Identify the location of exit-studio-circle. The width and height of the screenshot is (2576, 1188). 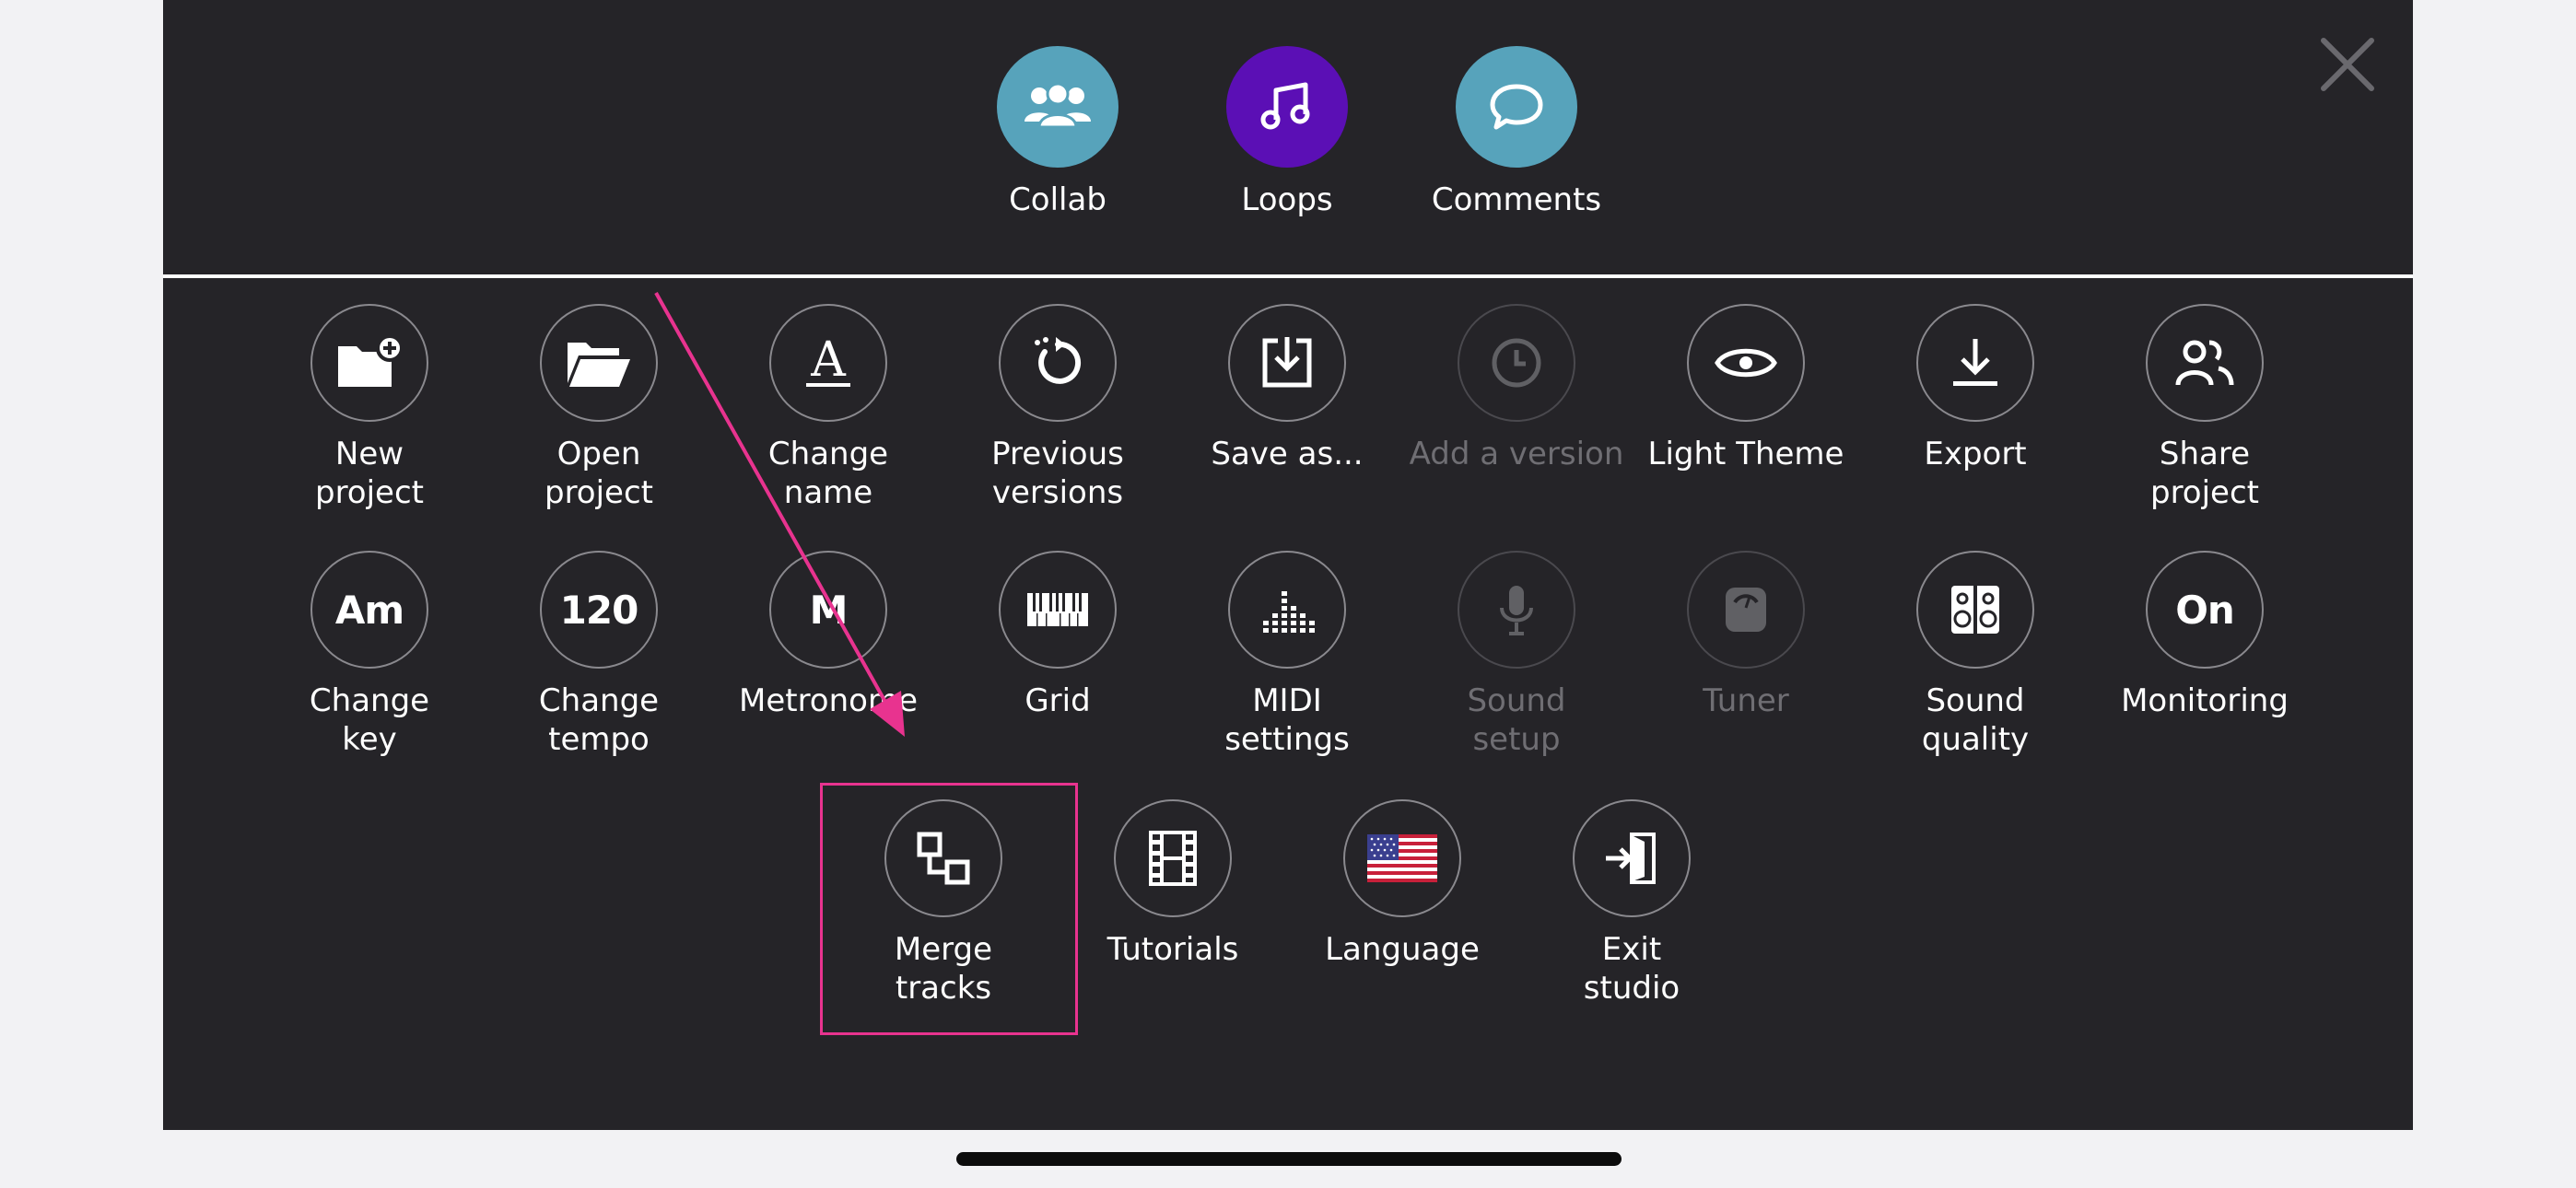
(1632, 858).